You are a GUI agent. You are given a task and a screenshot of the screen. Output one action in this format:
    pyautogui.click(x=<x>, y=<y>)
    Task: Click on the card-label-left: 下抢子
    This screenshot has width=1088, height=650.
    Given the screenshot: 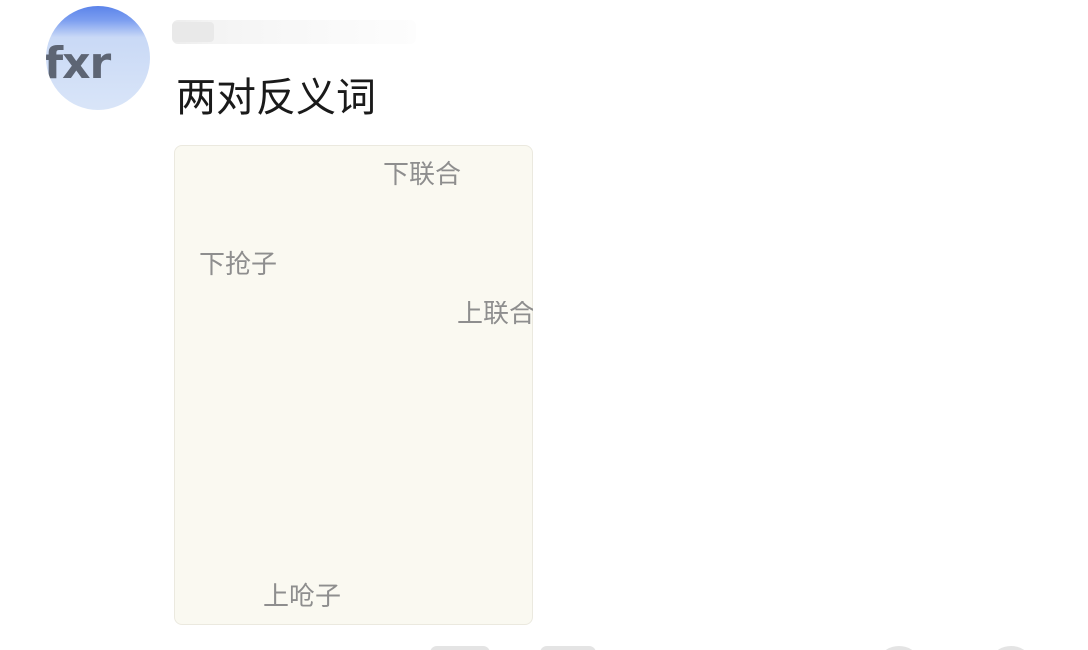 What is the action you would take?
    pyautogui.click(x=238, y=265)
    